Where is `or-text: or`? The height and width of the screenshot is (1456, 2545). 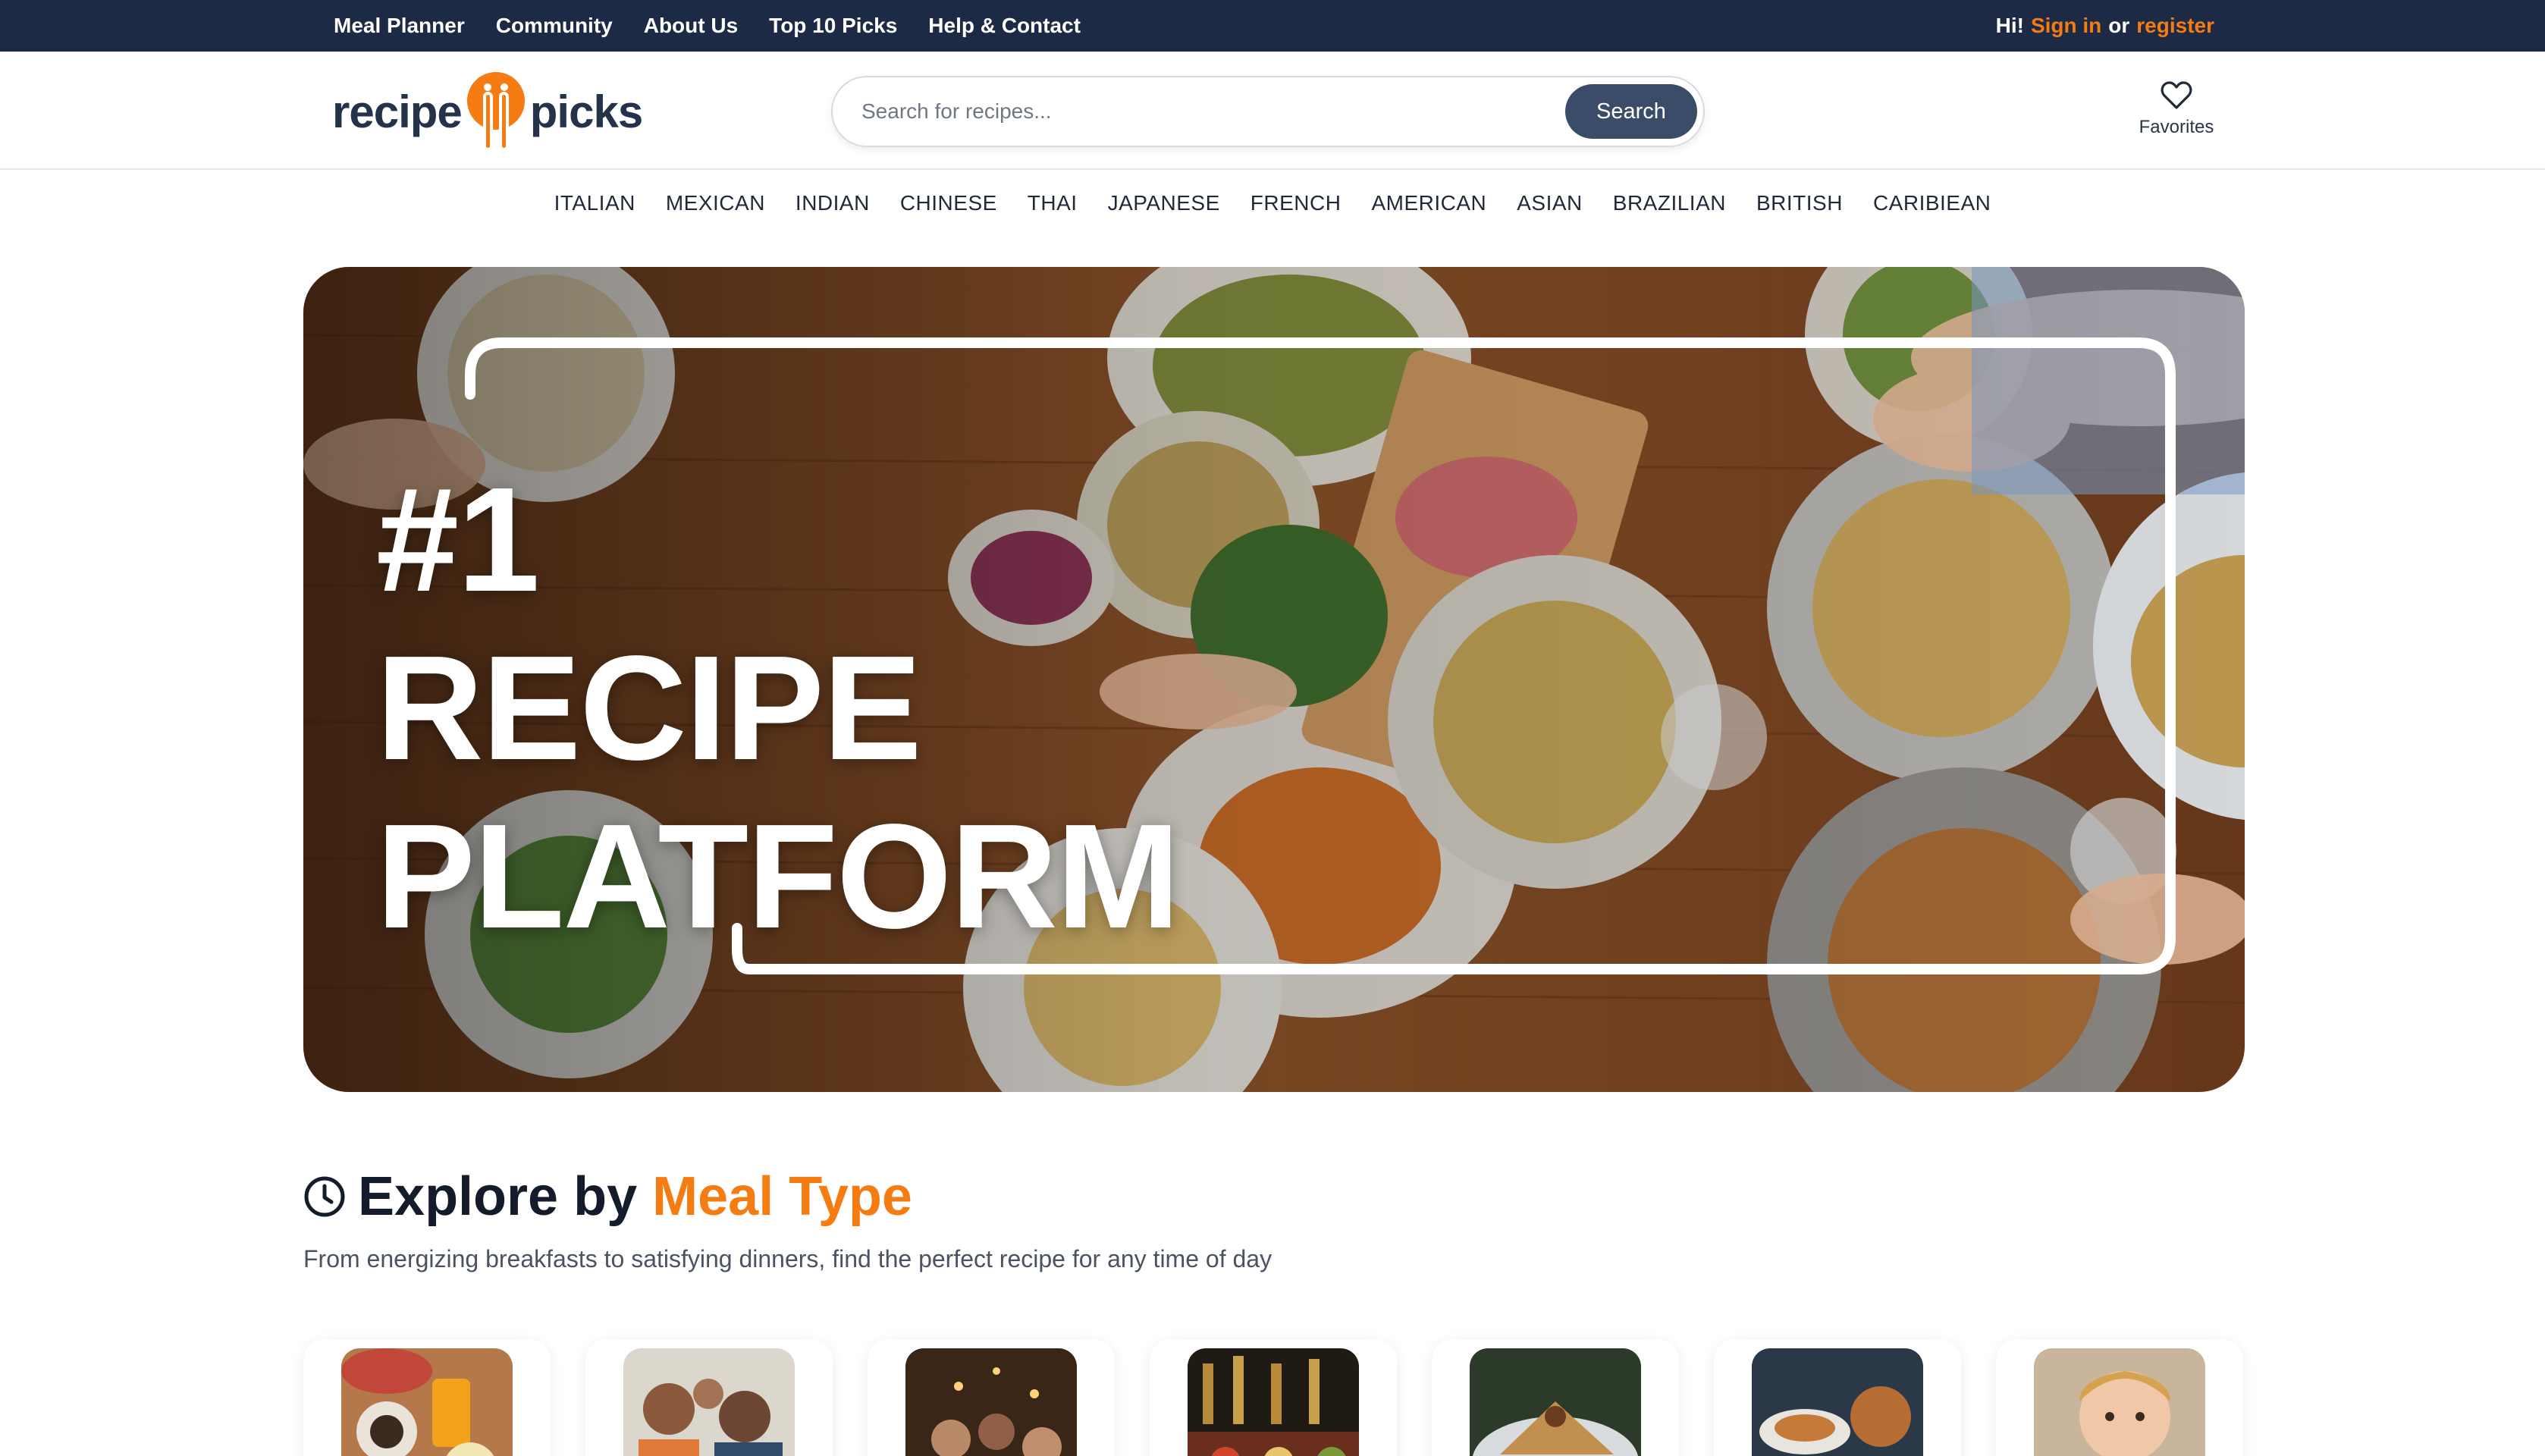 or-text: or is located at coordinates (2119, 25).